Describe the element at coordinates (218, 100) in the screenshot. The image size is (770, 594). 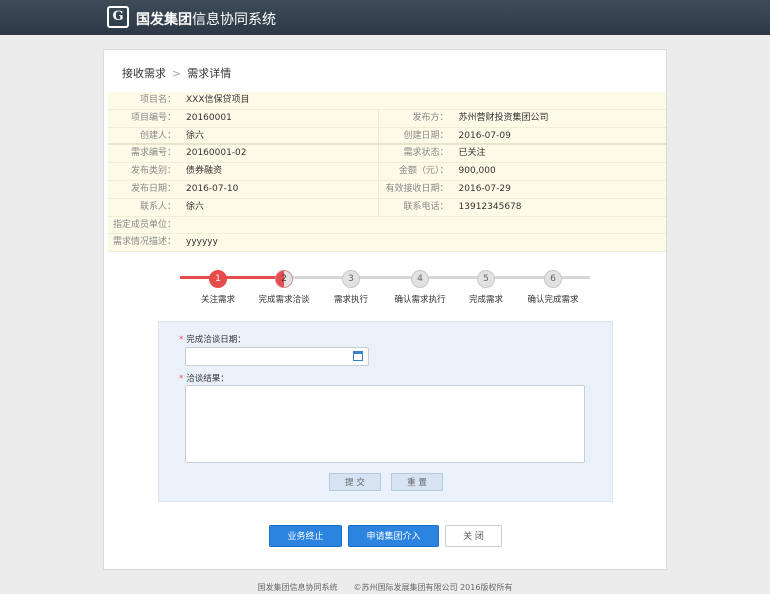
I see `info-value: XXX信保贷项目` at that location.